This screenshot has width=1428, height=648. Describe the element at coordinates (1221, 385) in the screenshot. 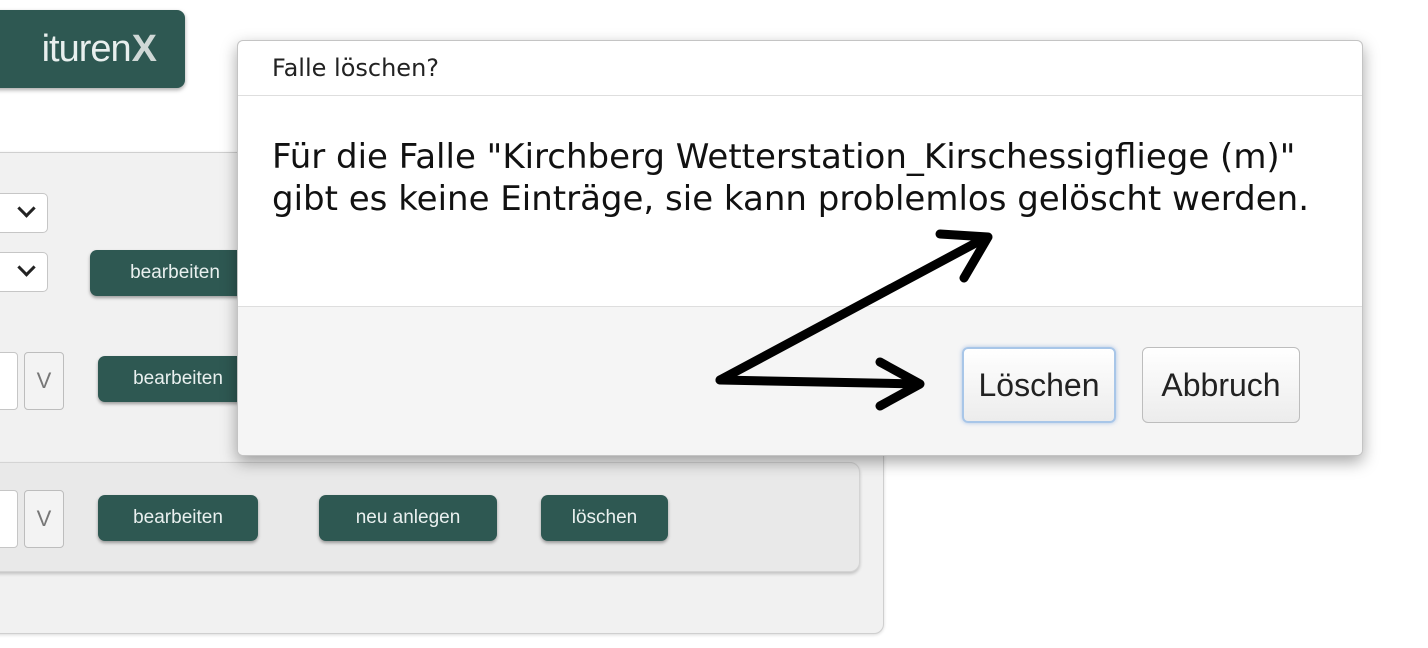

I see `cancel-button: Abbruch` at that location.